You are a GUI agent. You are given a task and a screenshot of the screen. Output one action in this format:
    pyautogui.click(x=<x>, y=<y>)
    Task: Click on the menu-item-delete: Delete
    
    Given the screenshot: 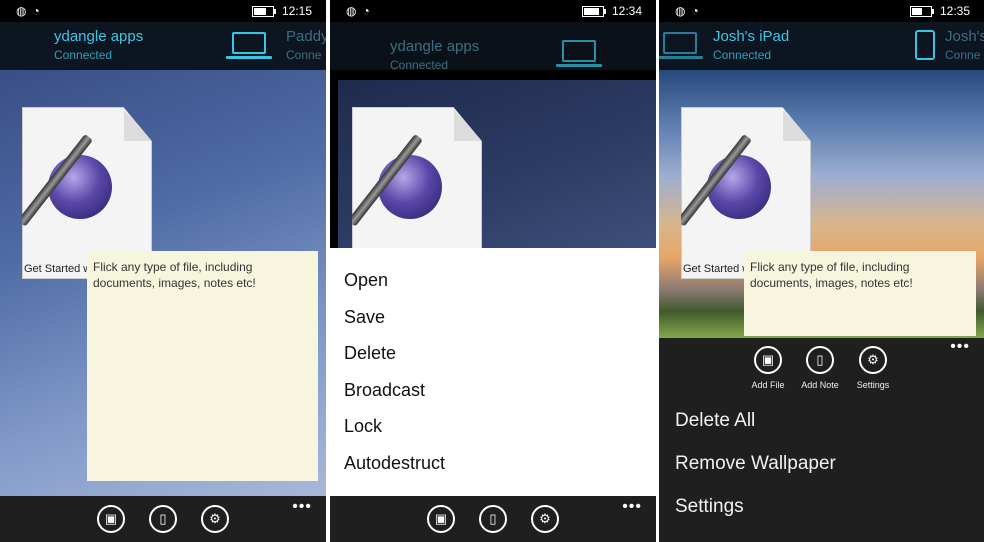 What is the action you would take?
    pyautogui.click(x=370, y=353)
    